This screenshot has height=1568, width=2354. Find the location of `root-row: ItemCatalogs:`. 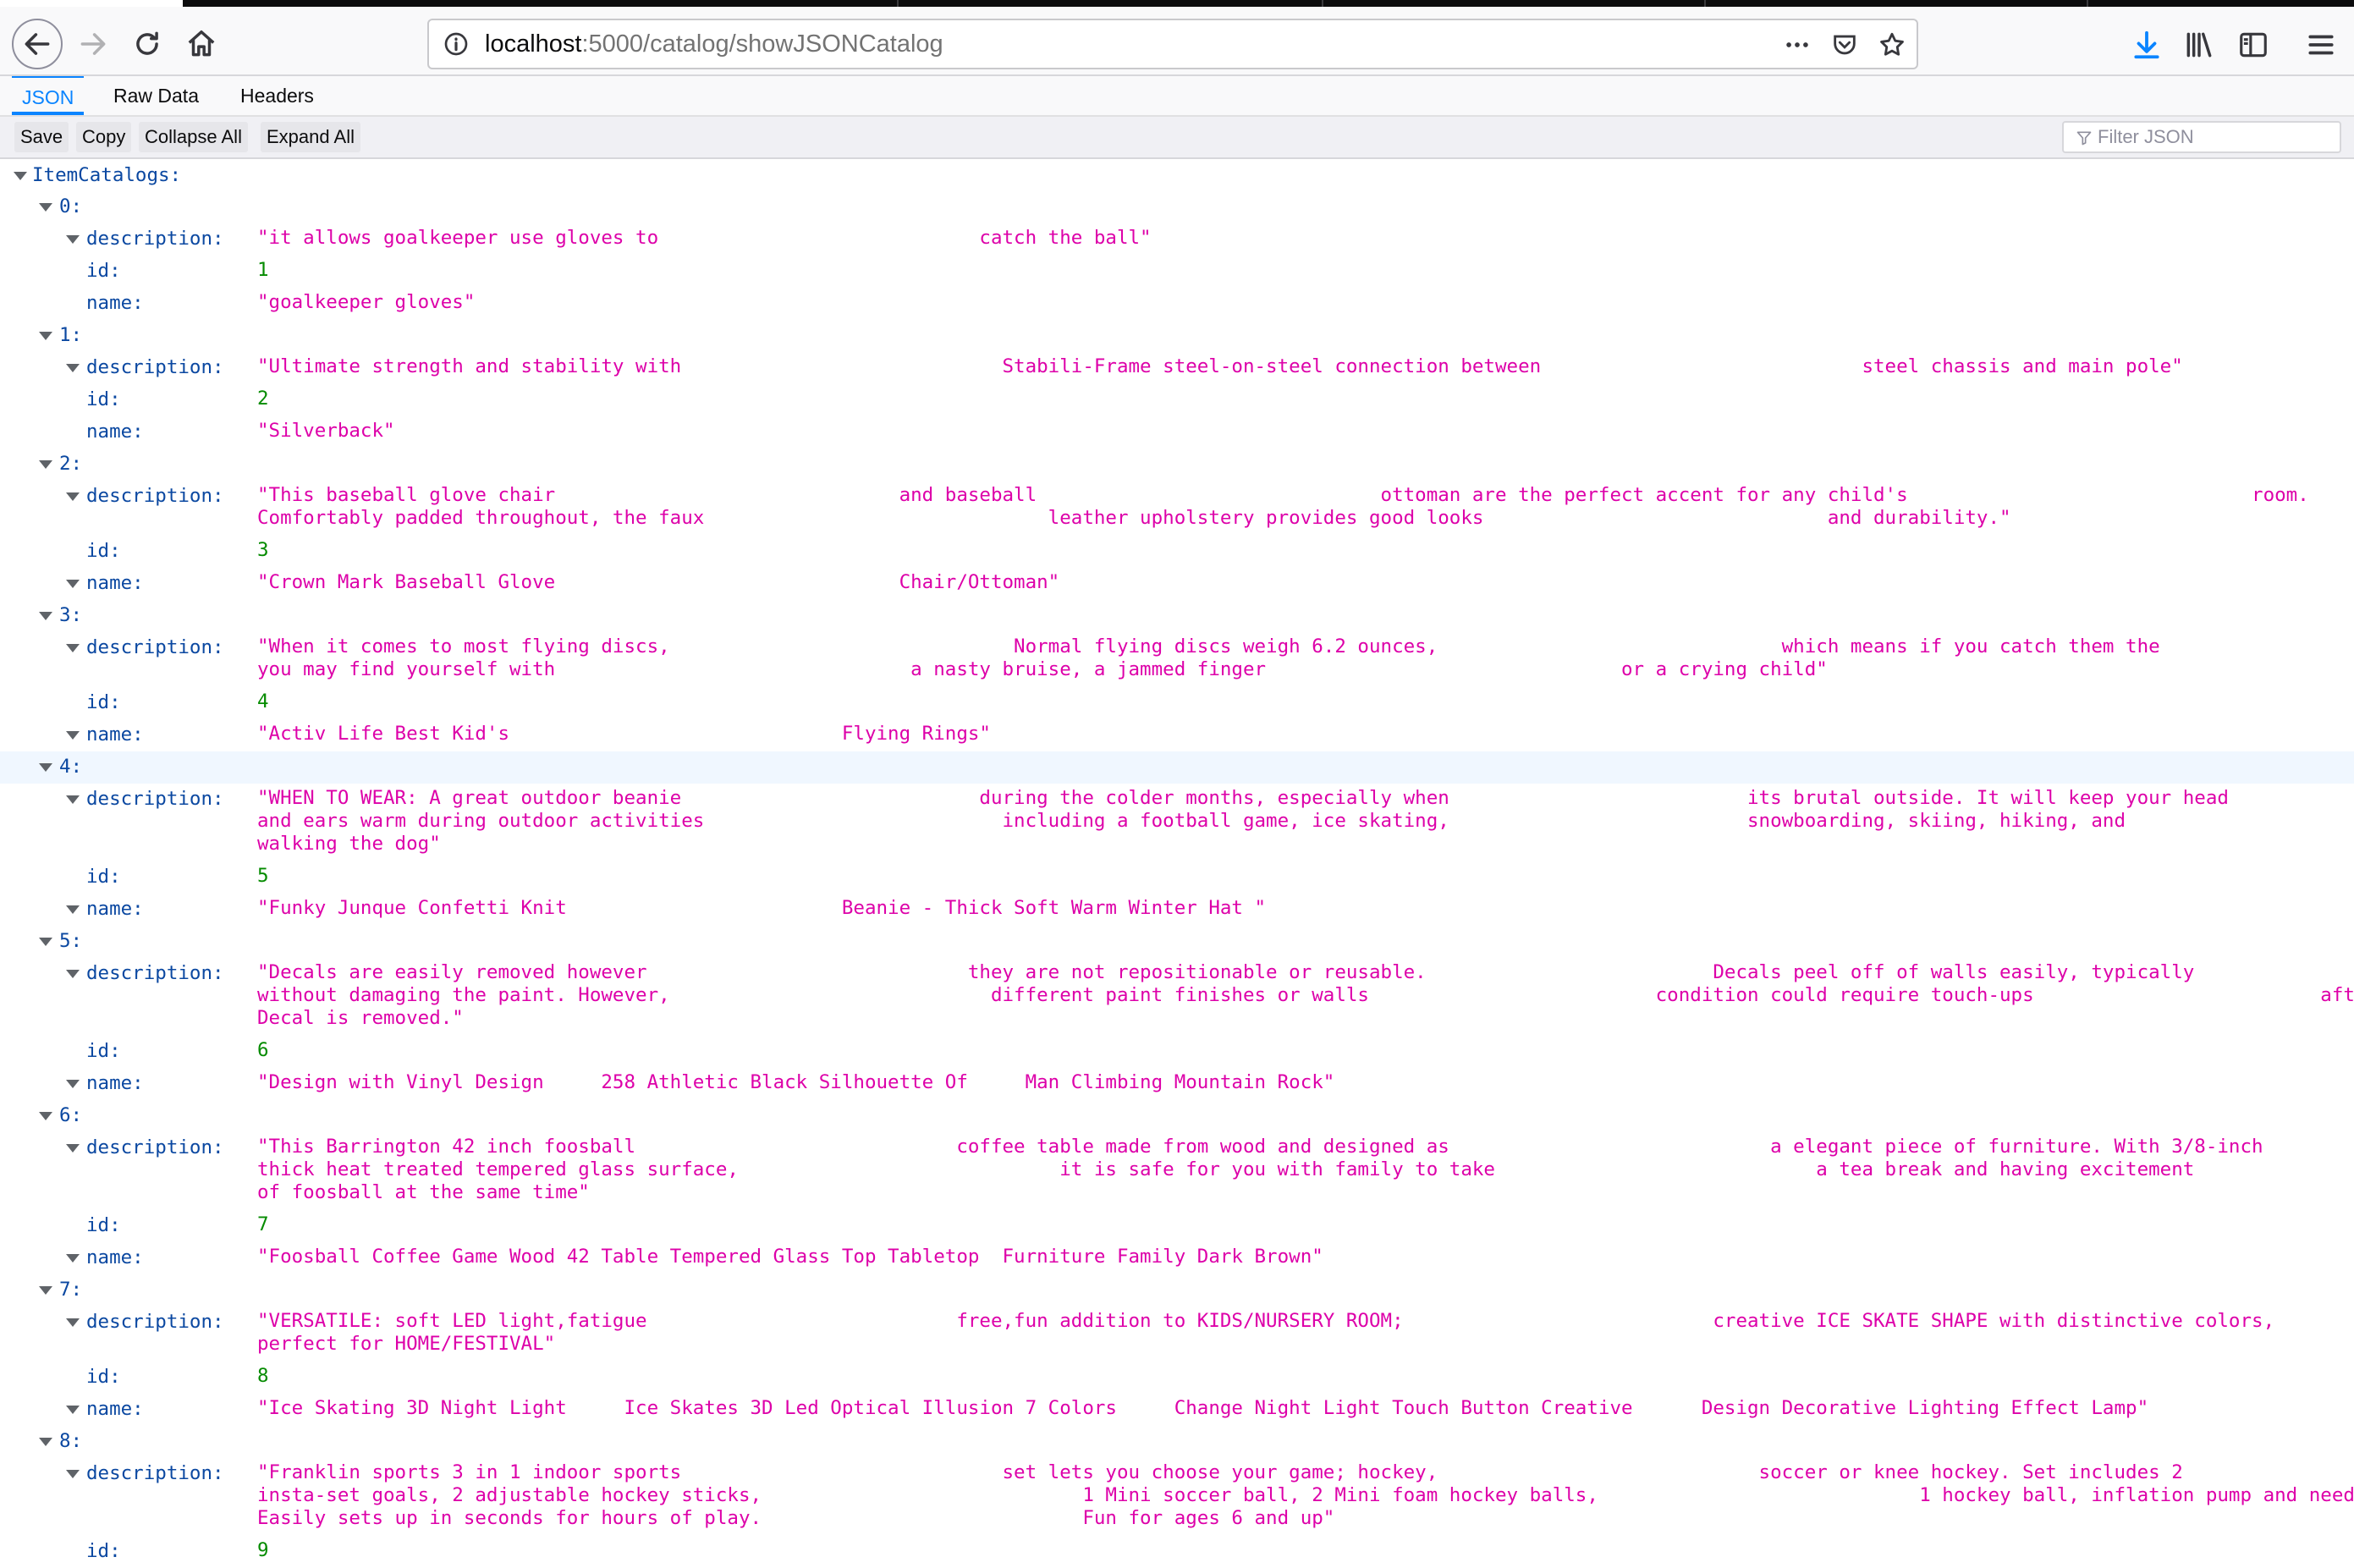

root-row: ItemCatalogs: is located at coordinates (1177, 176).